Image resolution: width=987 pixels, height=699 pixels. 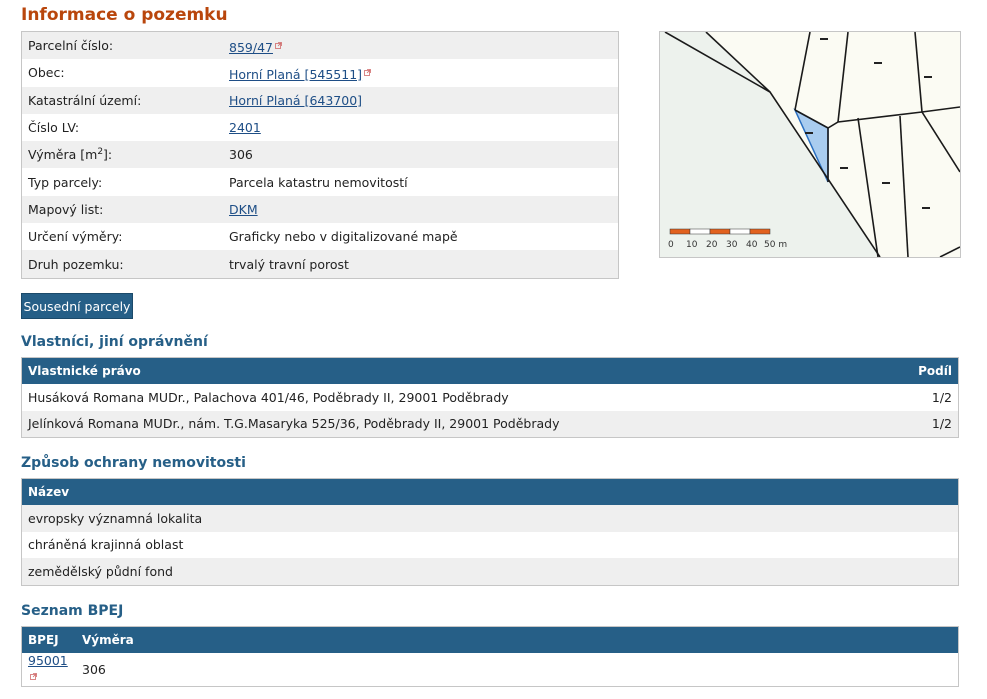 What do you see at coordinates (421, 209) in the screenshot?
I see `value-map-sheet: DKM` at bounding box center [421, 209].